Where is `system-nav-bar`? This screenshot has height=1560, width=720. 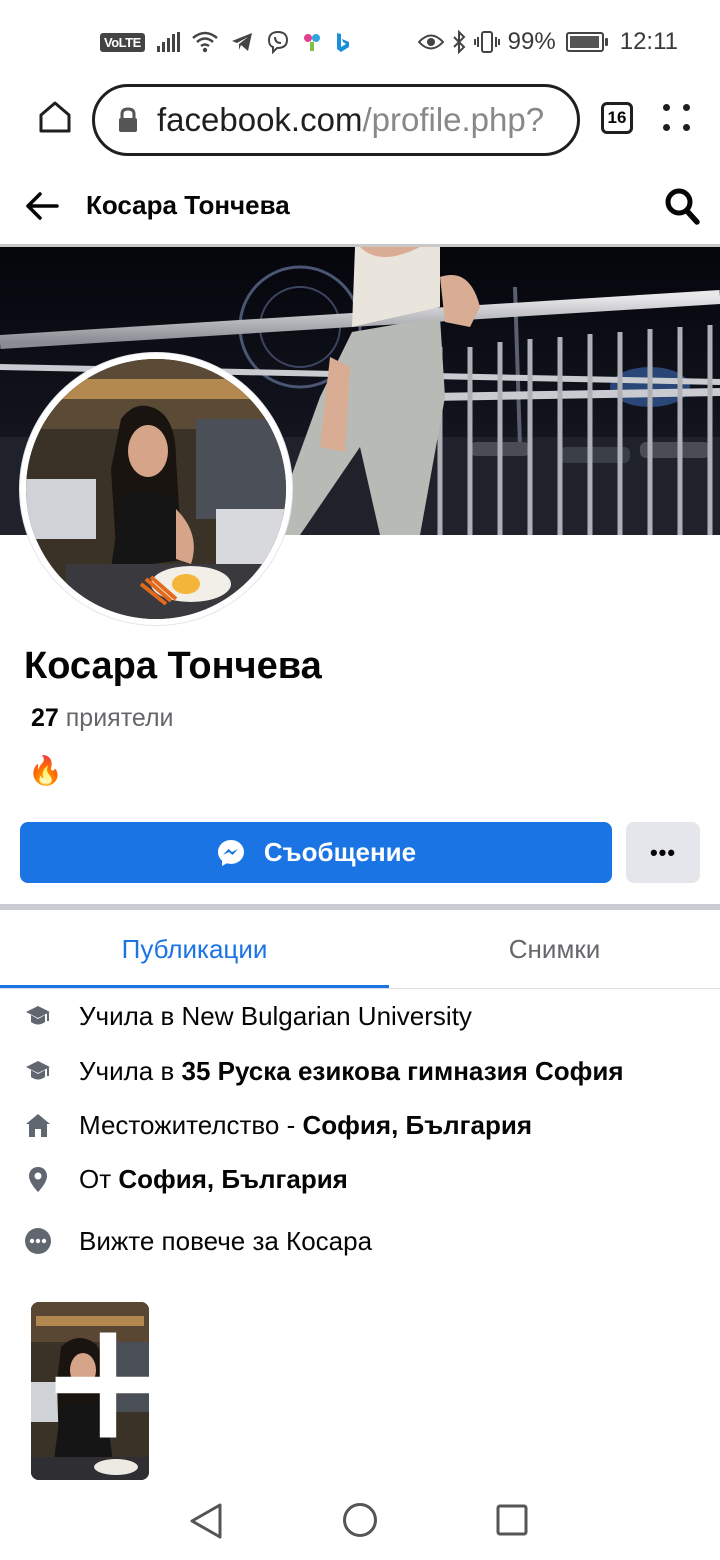
system-nav-bar is located at coordinates (360, 1520).